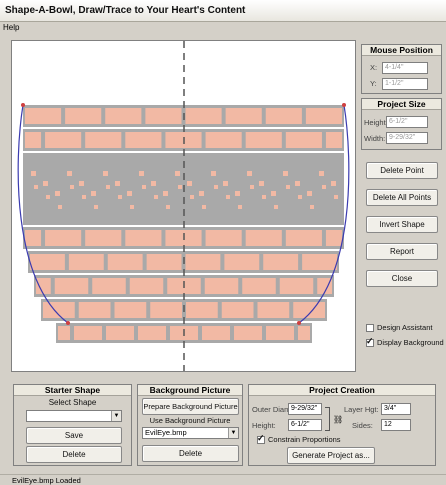 Image resolution: width=446 pixels, height=485 pixels. What do you see at coordinates (402, 278) in the screenshot?
I see `close-button: Close` at bounding box center [402, 278].